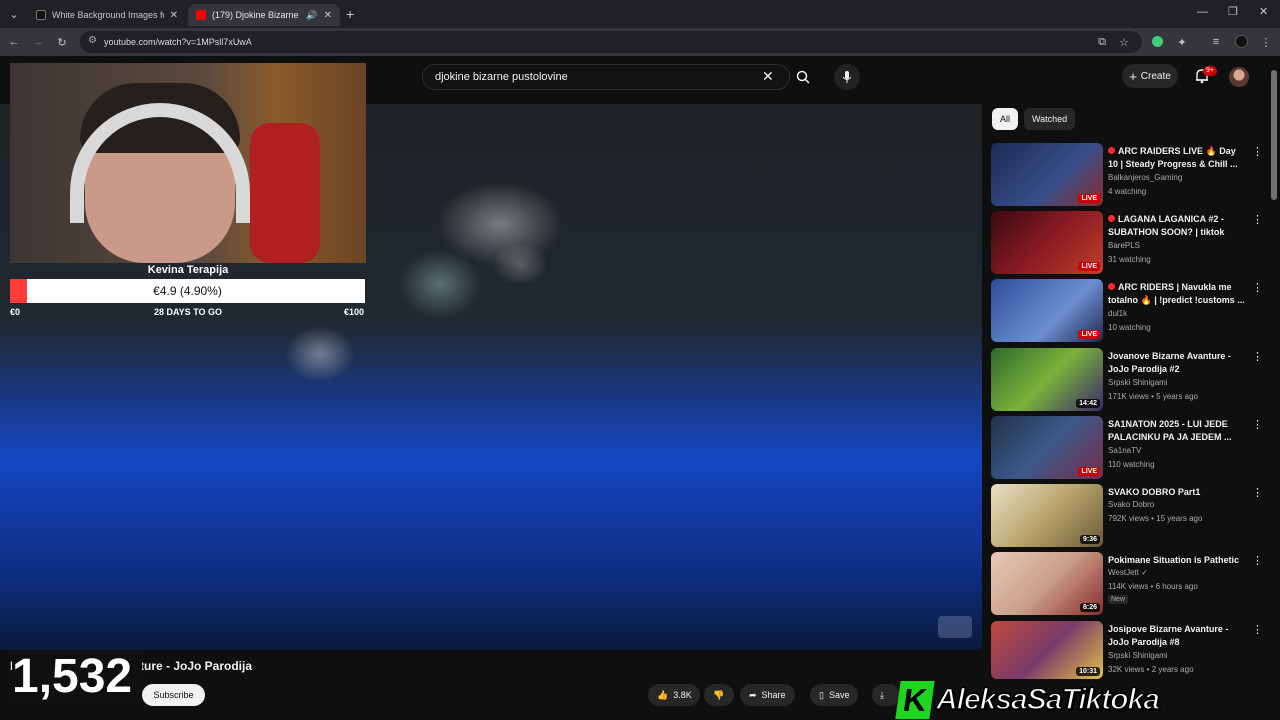 This screenshot has height=720, width=1280. Describe the element at coordinates (1089, 539) in the screenshot. I see `duration-badge: 9:36` at that location.